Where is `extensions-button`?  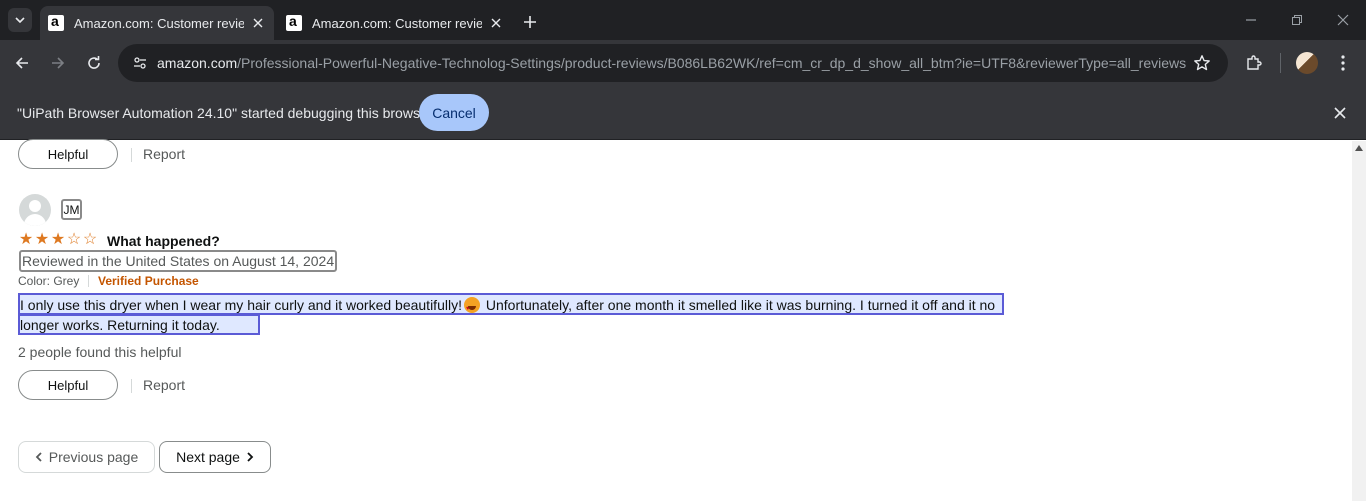
extensions-button is located at coordinates (1254, 63).